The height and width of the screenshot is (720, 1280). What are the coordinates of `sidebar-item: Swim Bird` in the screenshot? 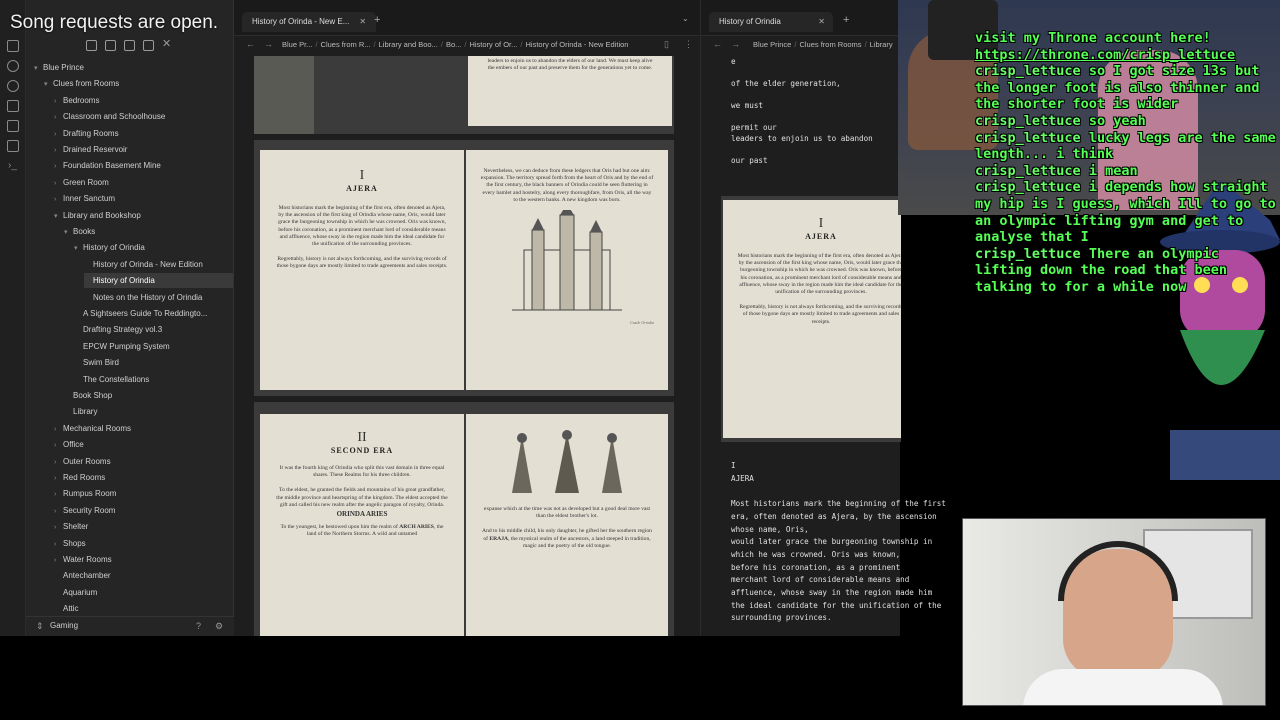 It's located at (153, 362).